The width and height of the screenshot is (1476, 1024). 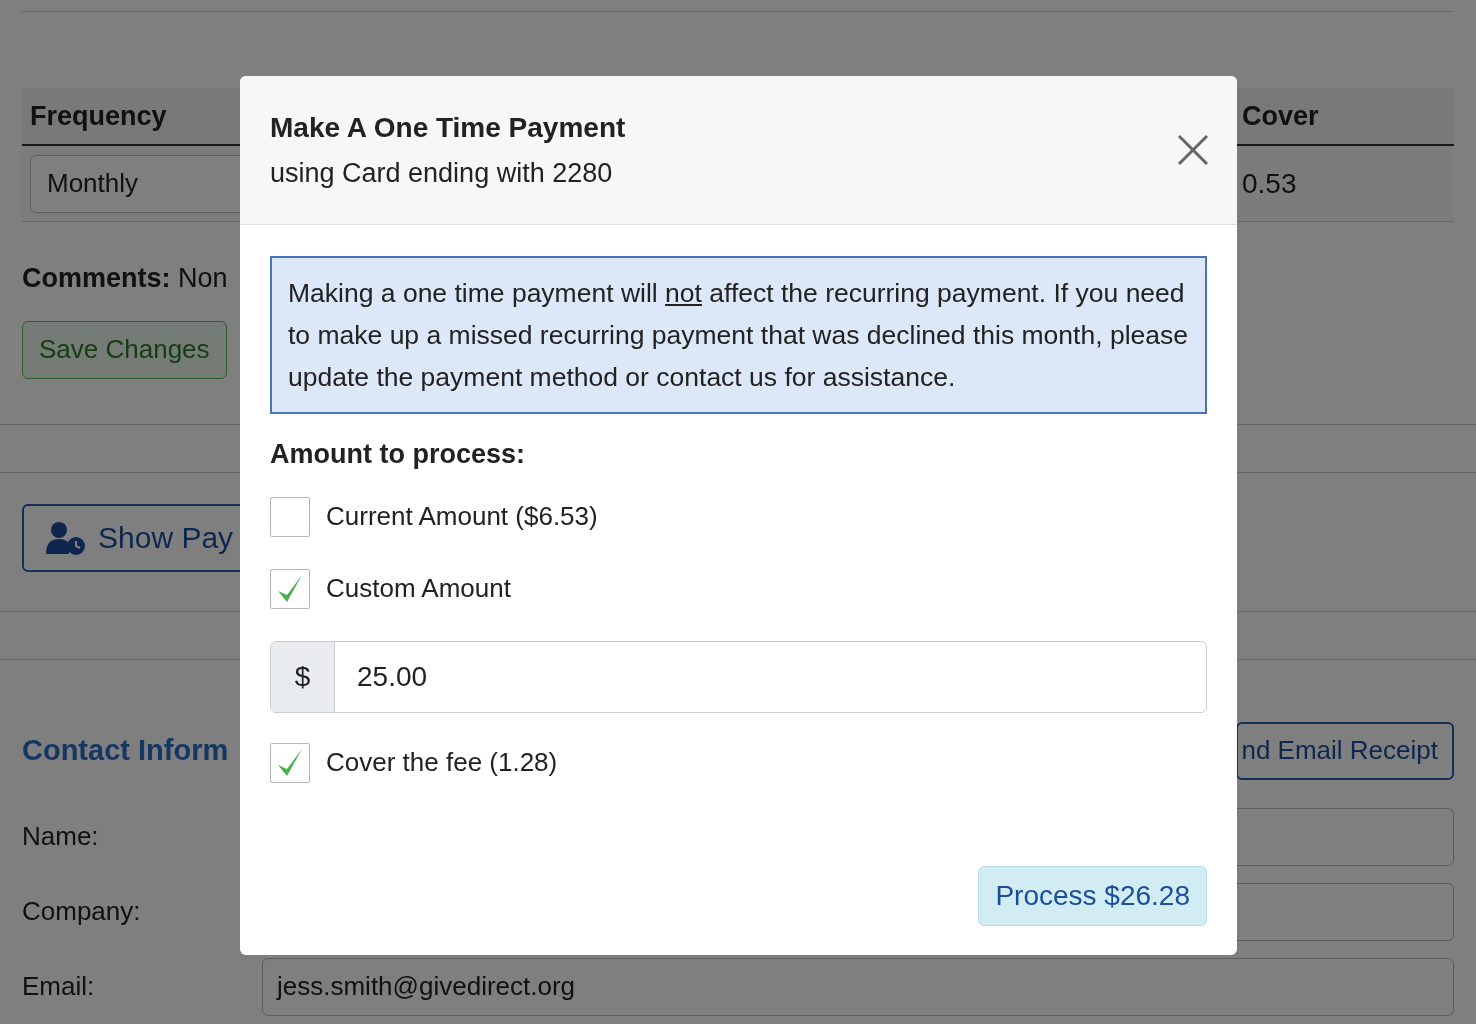 I want to click on amount-field: $ 25.00, so click(x=738, y=676).